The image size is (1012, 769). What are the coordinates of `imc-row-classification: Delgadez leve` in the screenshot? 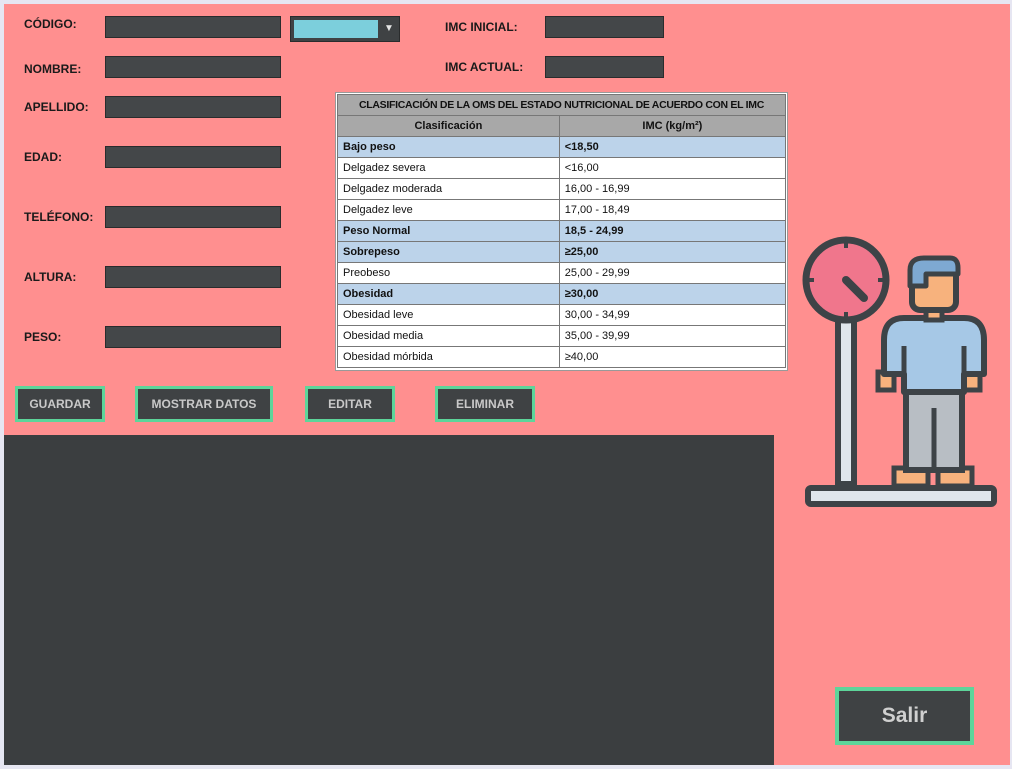 It's located at (448, 210).